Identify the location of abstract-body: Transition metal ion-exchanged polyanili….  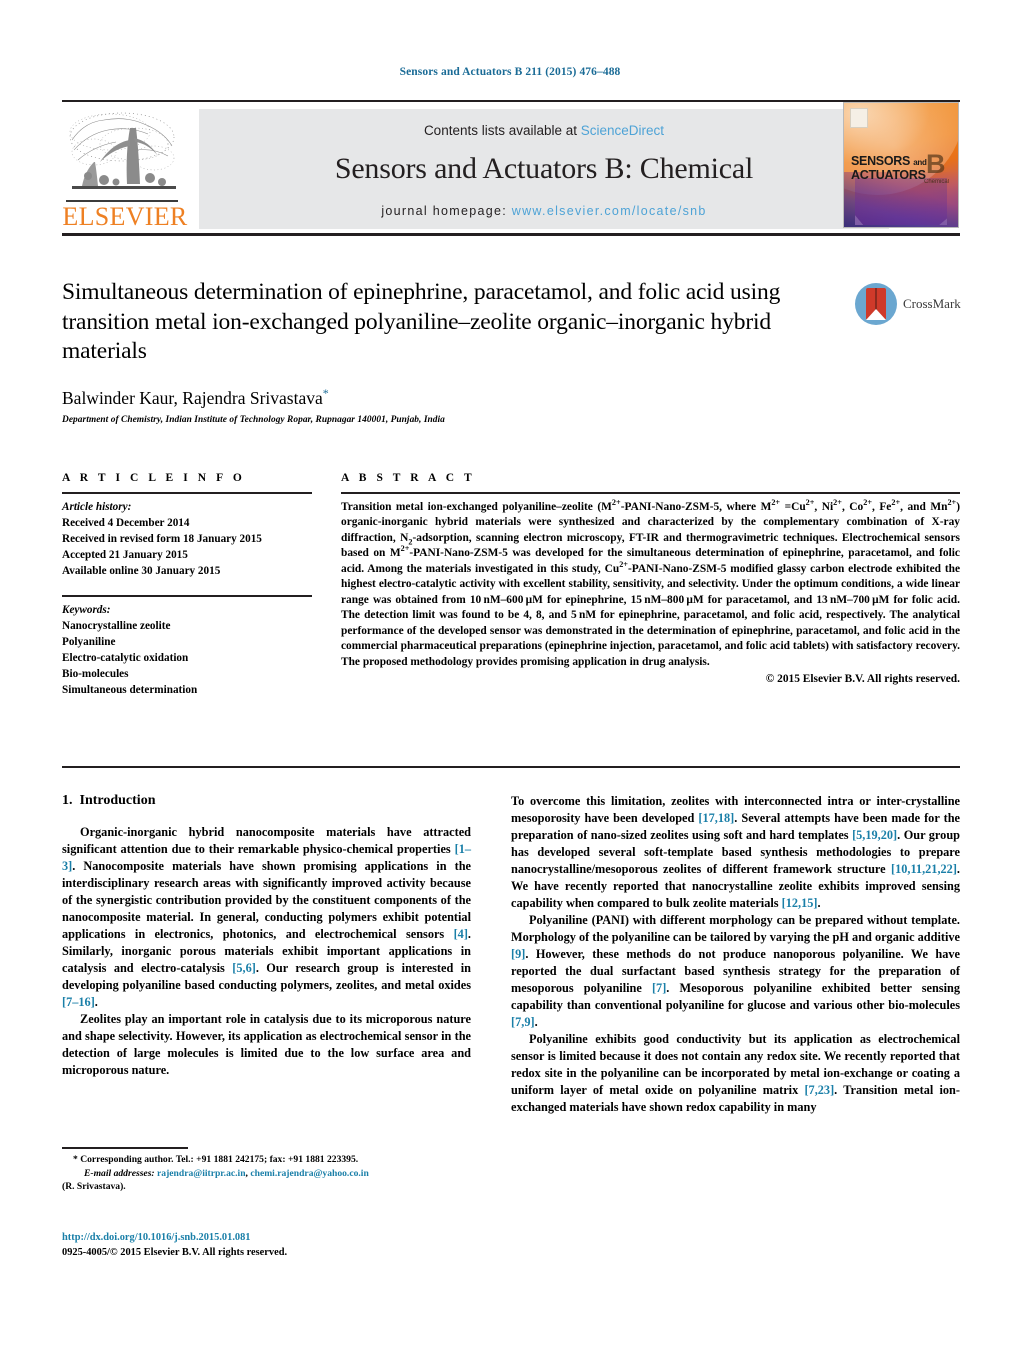
(650, 592).